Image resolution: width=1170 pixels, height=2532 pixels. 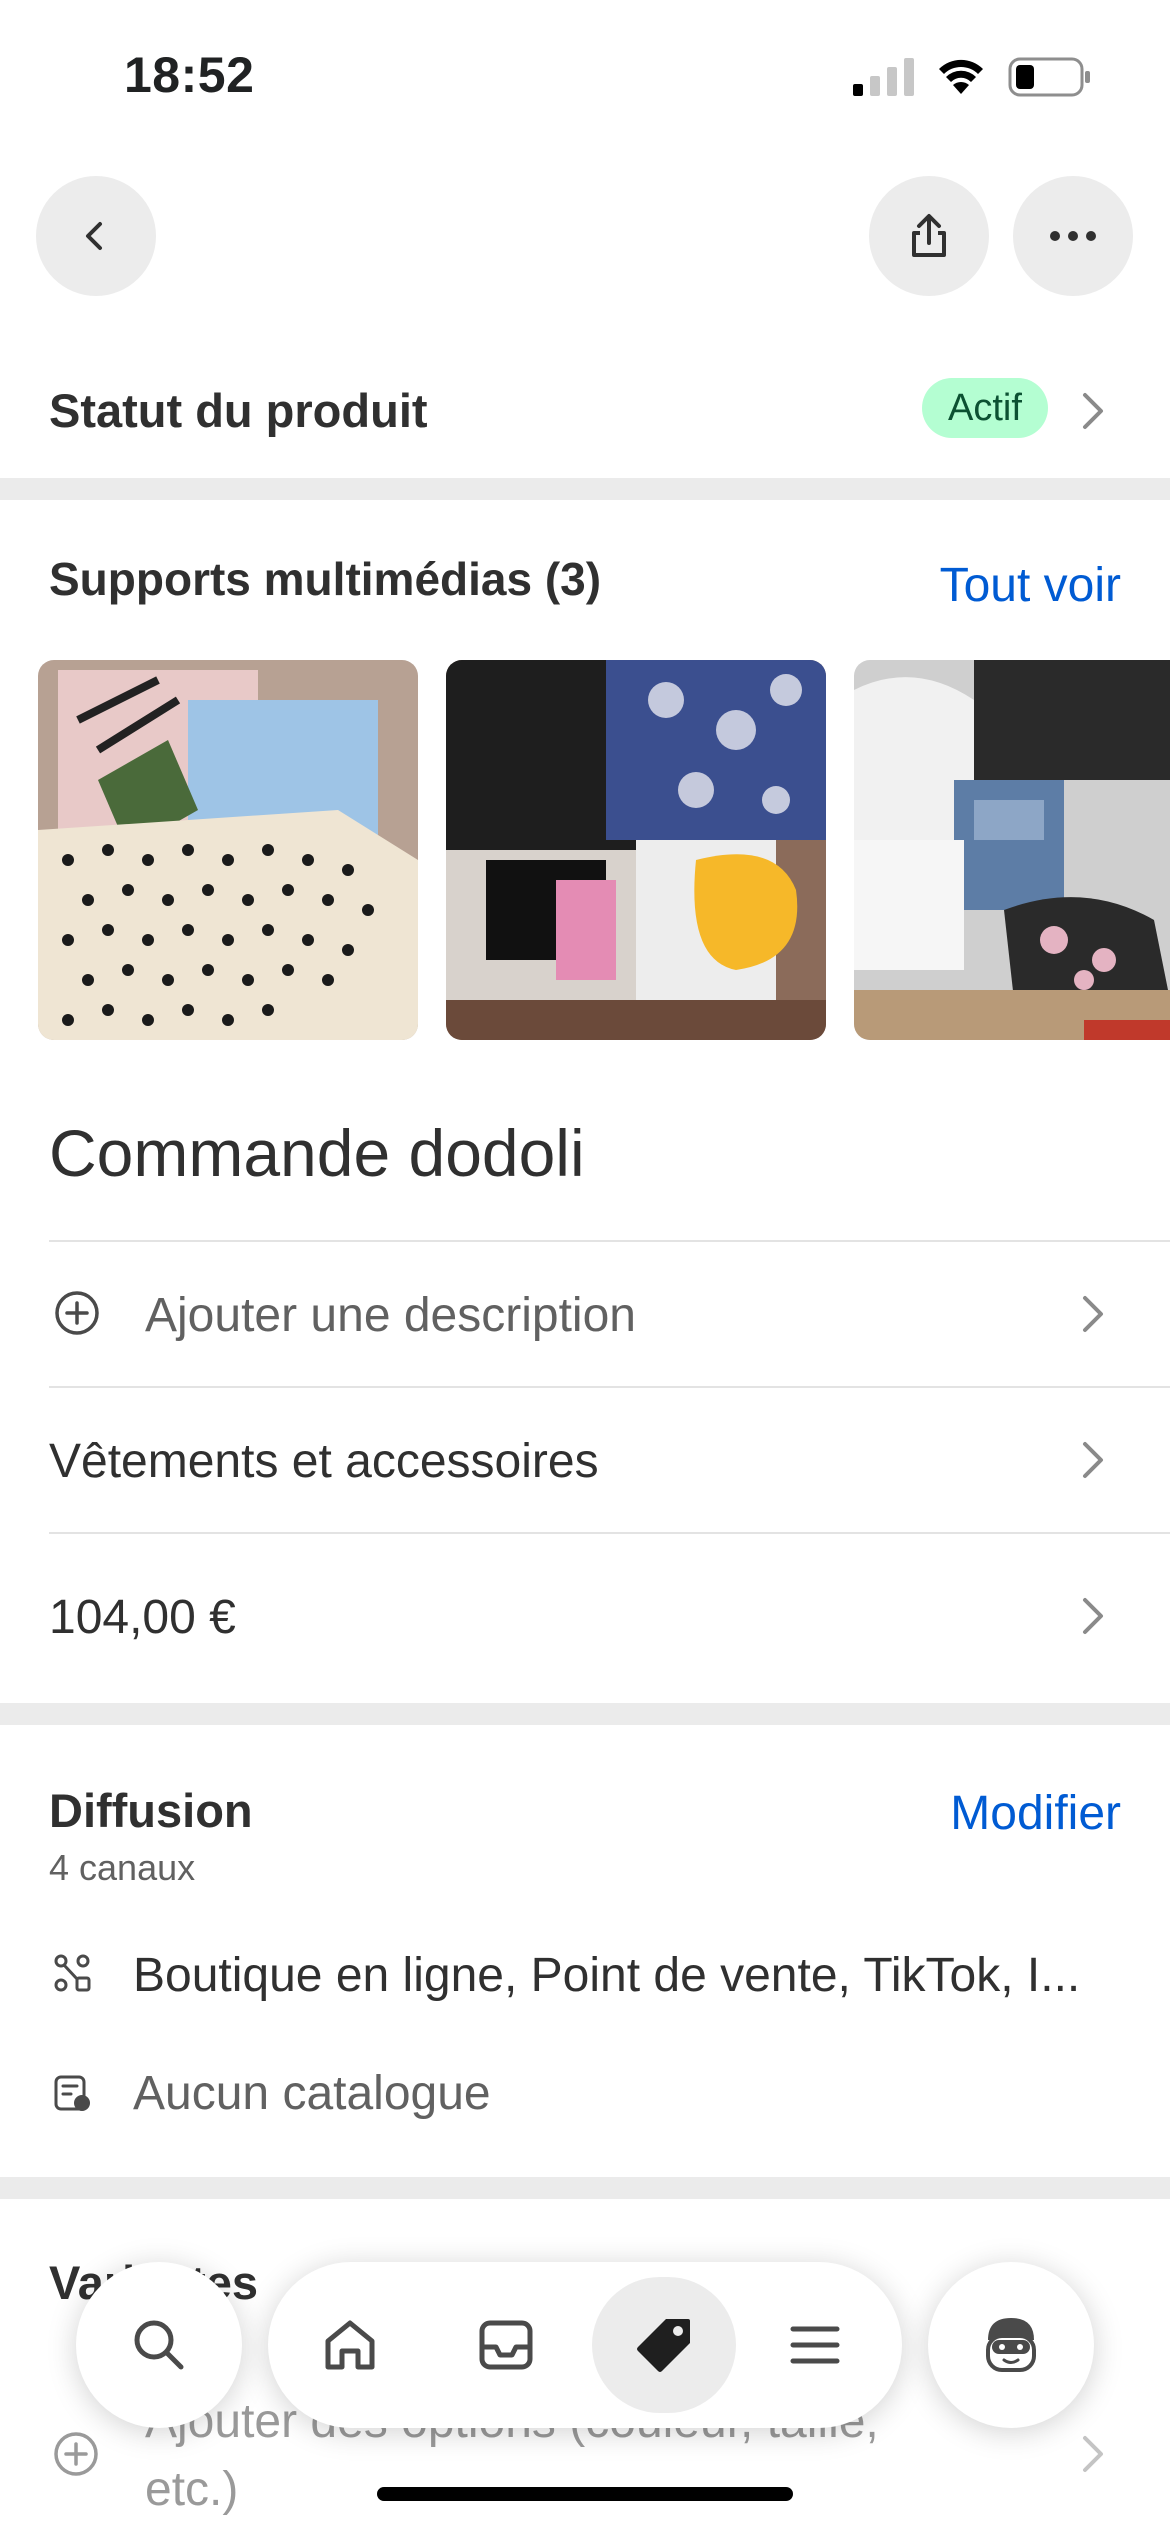 I want to click on share-icon, so click(x=929, y=235).